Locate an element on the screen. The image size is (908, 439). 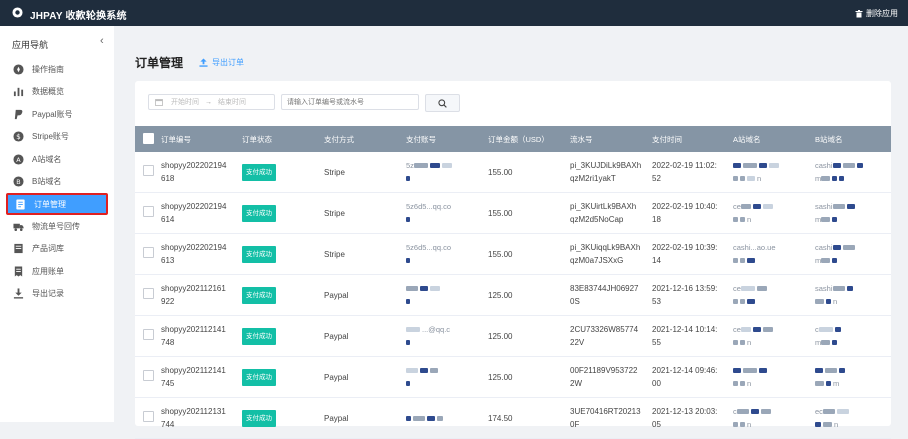
sidebar-item-label: Paypal账号 is located at coordinates (52, 114).